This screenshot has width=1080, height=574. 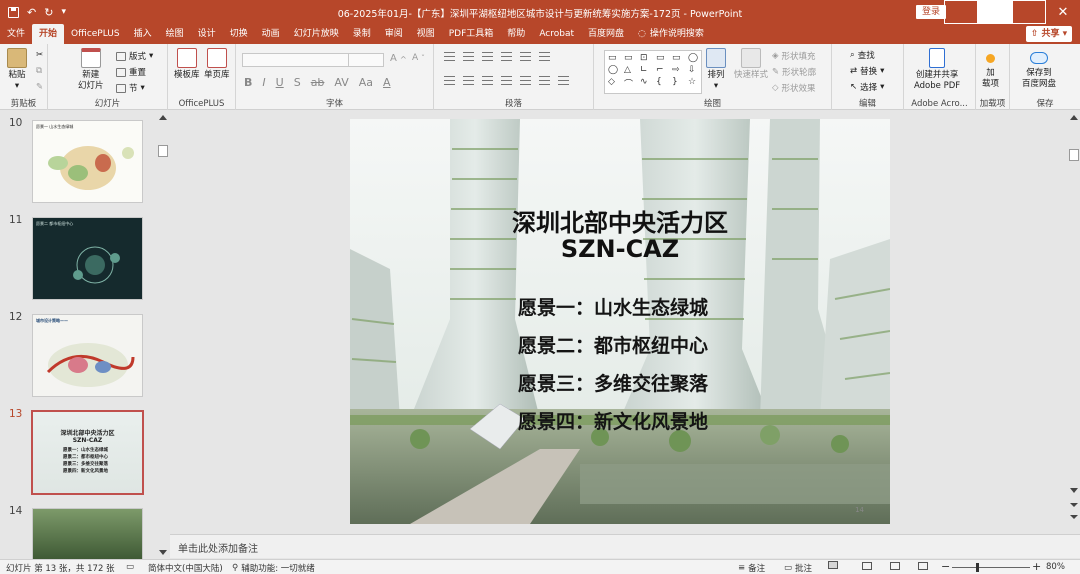 What do you see at coordinates (134, 56) in the screenshot?
I see `layout-button: 版式 ▾` at bounding box center [134, 56].